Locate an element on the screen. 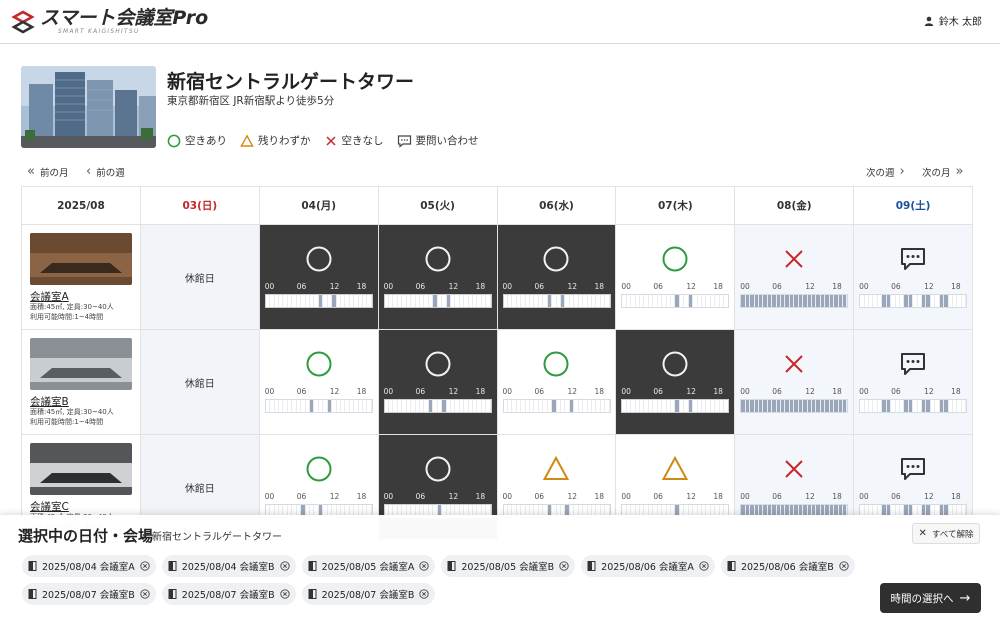 The image size is (1000, 625). chip-label: 2025/08/06 会議室A is located at coordinates (647, 567).